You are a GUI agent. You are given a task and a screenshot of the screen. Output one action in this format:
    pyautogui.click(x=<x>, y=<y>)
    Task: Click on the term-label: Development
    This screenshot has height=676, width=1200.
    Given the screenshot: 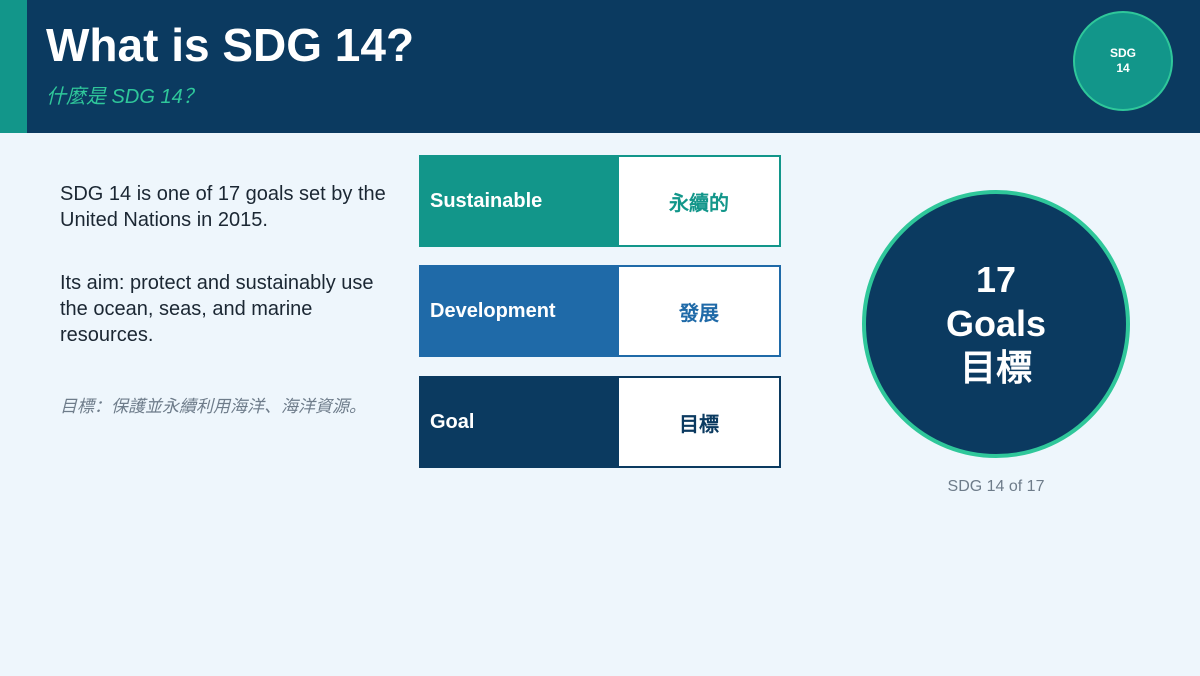 What is the action you would take?
    pyautogui.click(x=520, y=311)
    